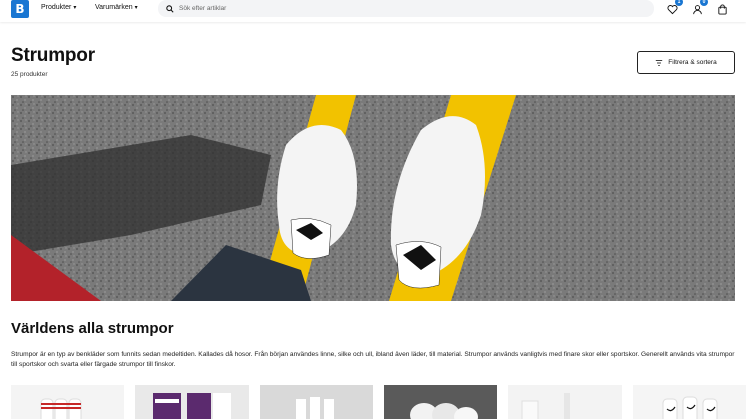  Describe the element at coordinates (20, 9) in the screenshot. I see `store-logo: B` at that location.